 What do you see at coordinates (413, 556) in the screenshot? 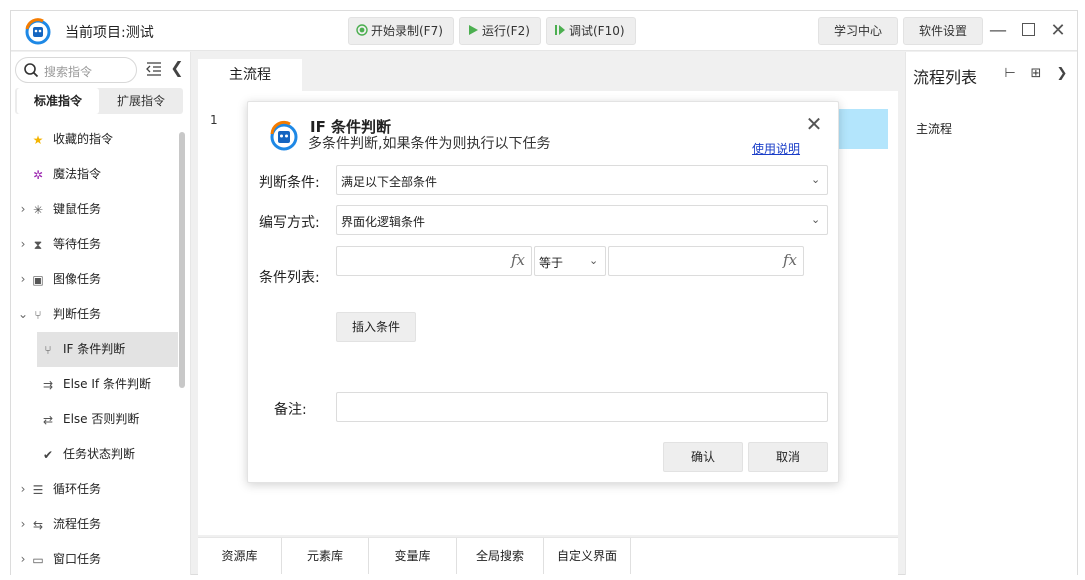
I see `tab-variable-library: 变量库` at bounding box center [413, 556].